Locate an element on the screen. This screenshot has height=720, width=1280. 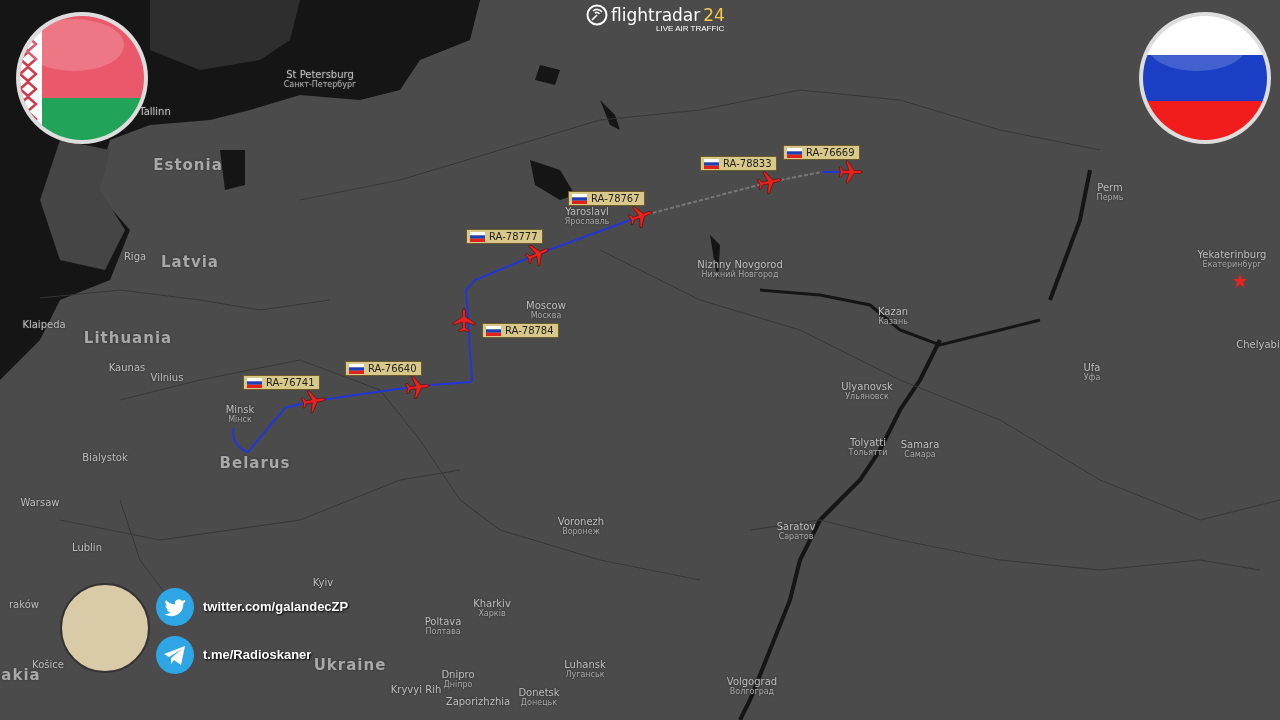
city-native-label: Луганськ is located at coordinates (585, 675).